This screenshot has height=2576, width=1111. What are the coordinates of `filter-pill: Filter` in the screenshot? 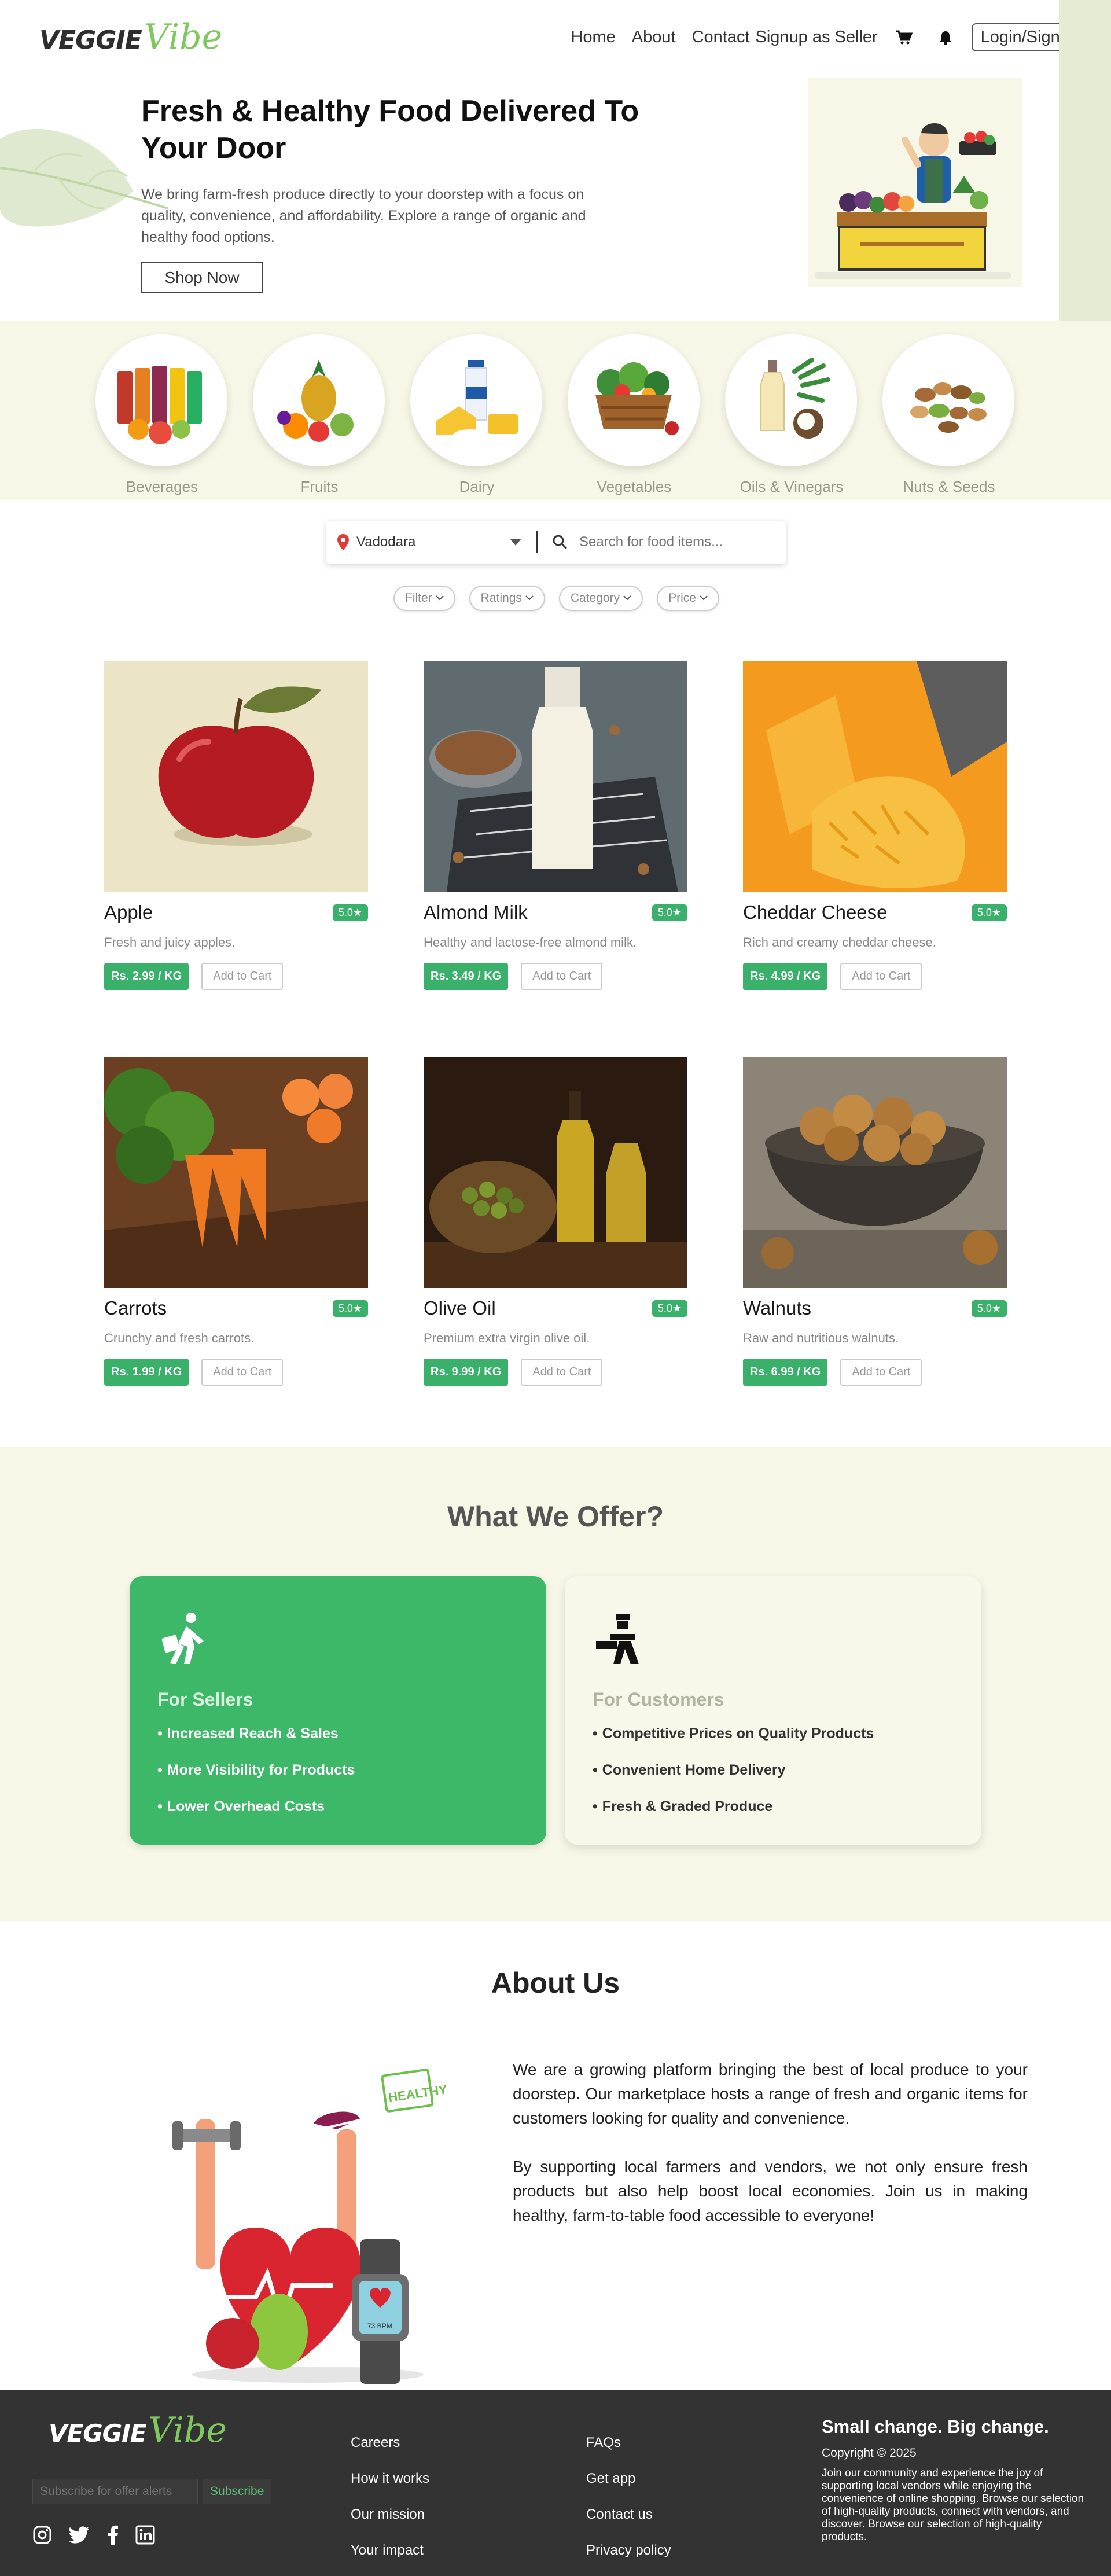 It's located at (424, 598).